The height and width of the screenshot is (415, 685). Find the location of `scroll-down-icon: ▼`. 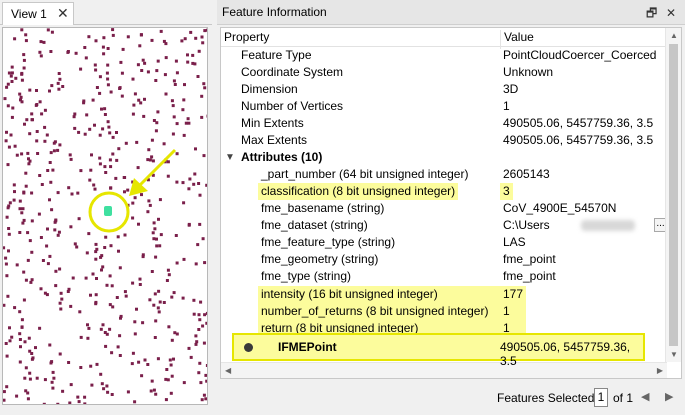

scroll-down-icon: ▼ is located at coordinates (674, 354).